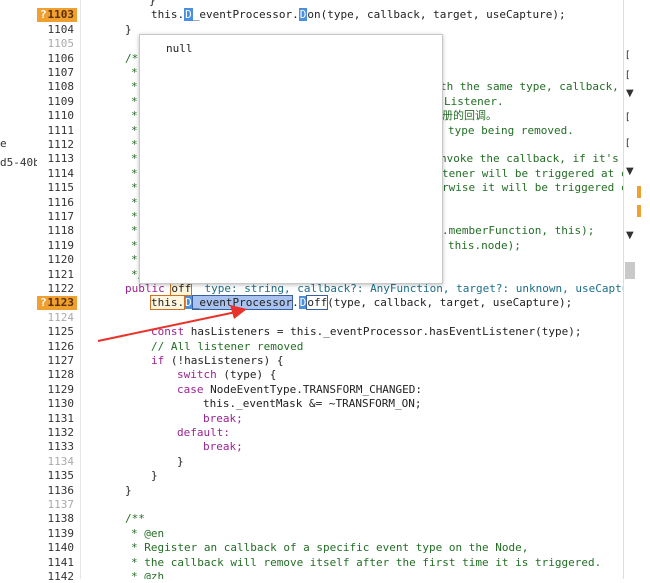 The image size is (650, 583). Describe the element at coordinates (172, 323) in the screenshot. I see `annotation-arrow-icon` at that location.